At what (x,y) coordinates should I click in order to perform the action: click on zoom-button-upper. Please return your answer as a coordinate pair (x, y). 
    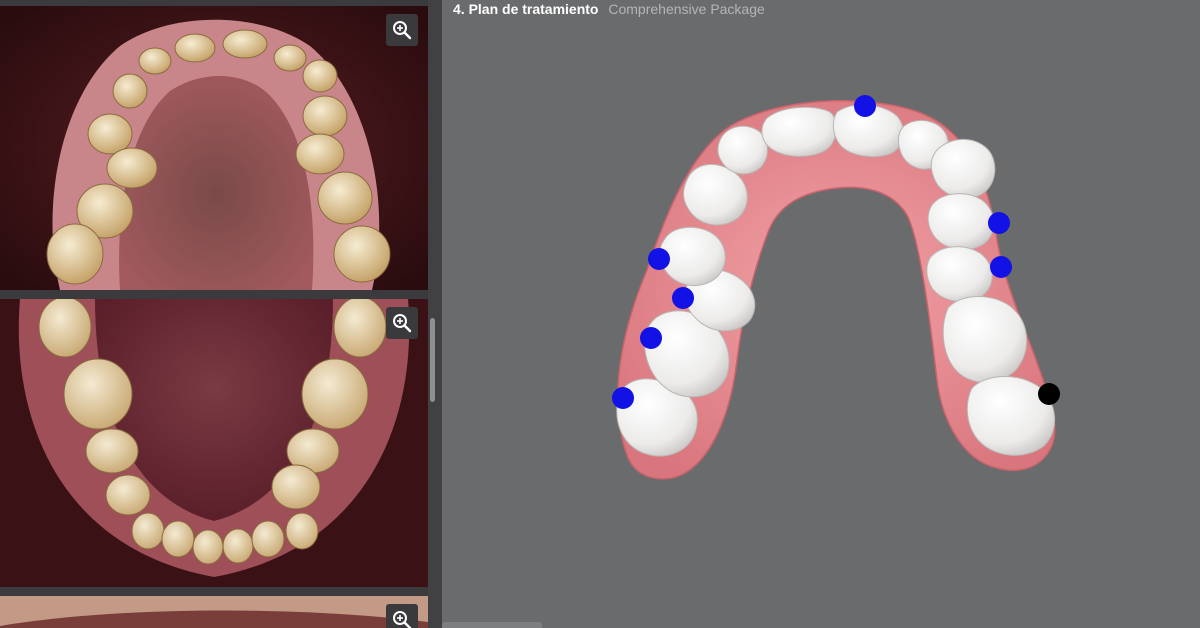
    Looking at the image, I should click on (402, 30).